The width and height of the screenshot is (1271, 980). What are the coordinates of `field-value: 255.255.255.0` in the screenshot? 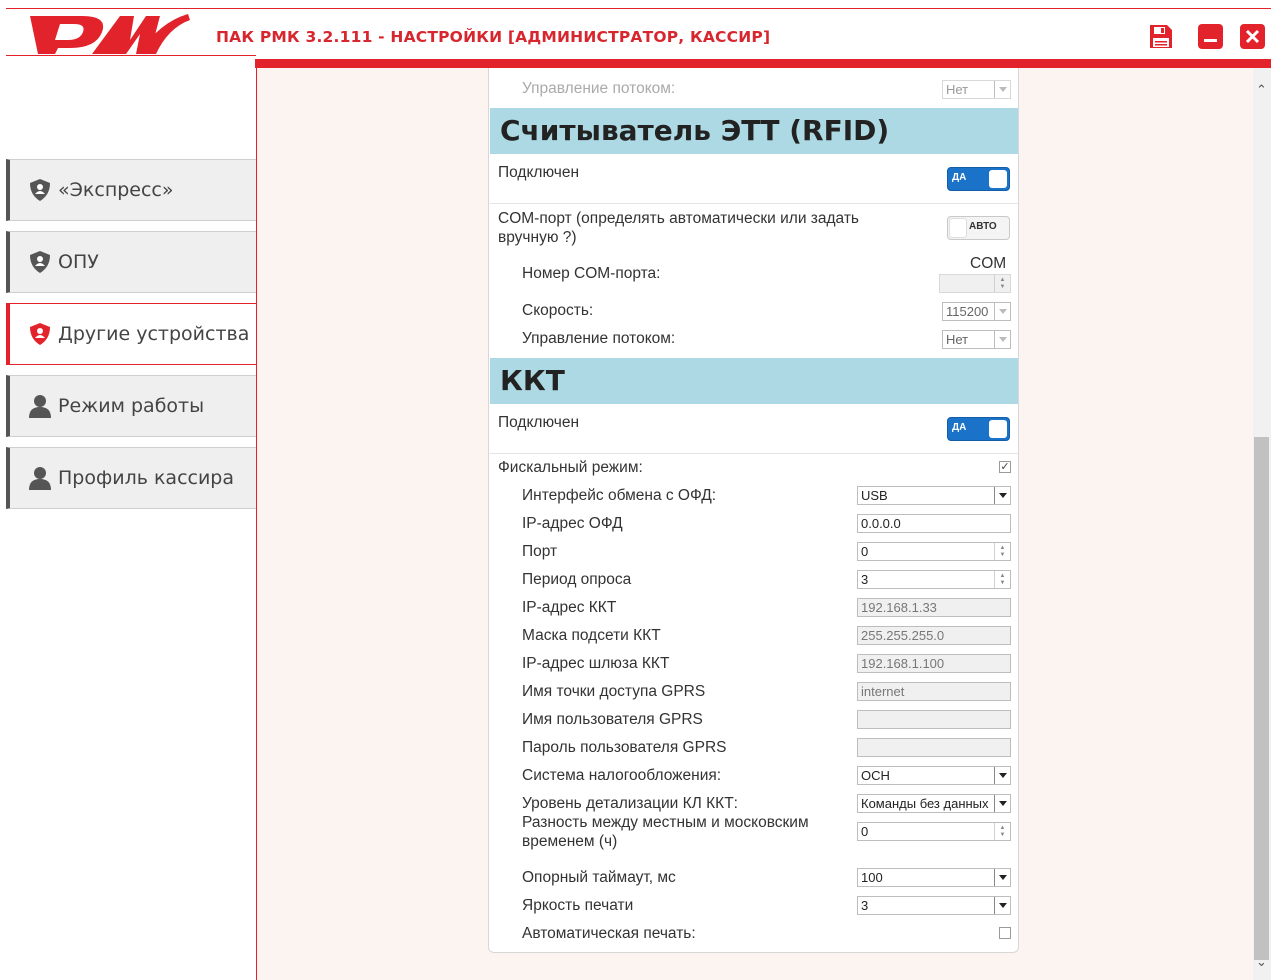 It's located at (903, 635).